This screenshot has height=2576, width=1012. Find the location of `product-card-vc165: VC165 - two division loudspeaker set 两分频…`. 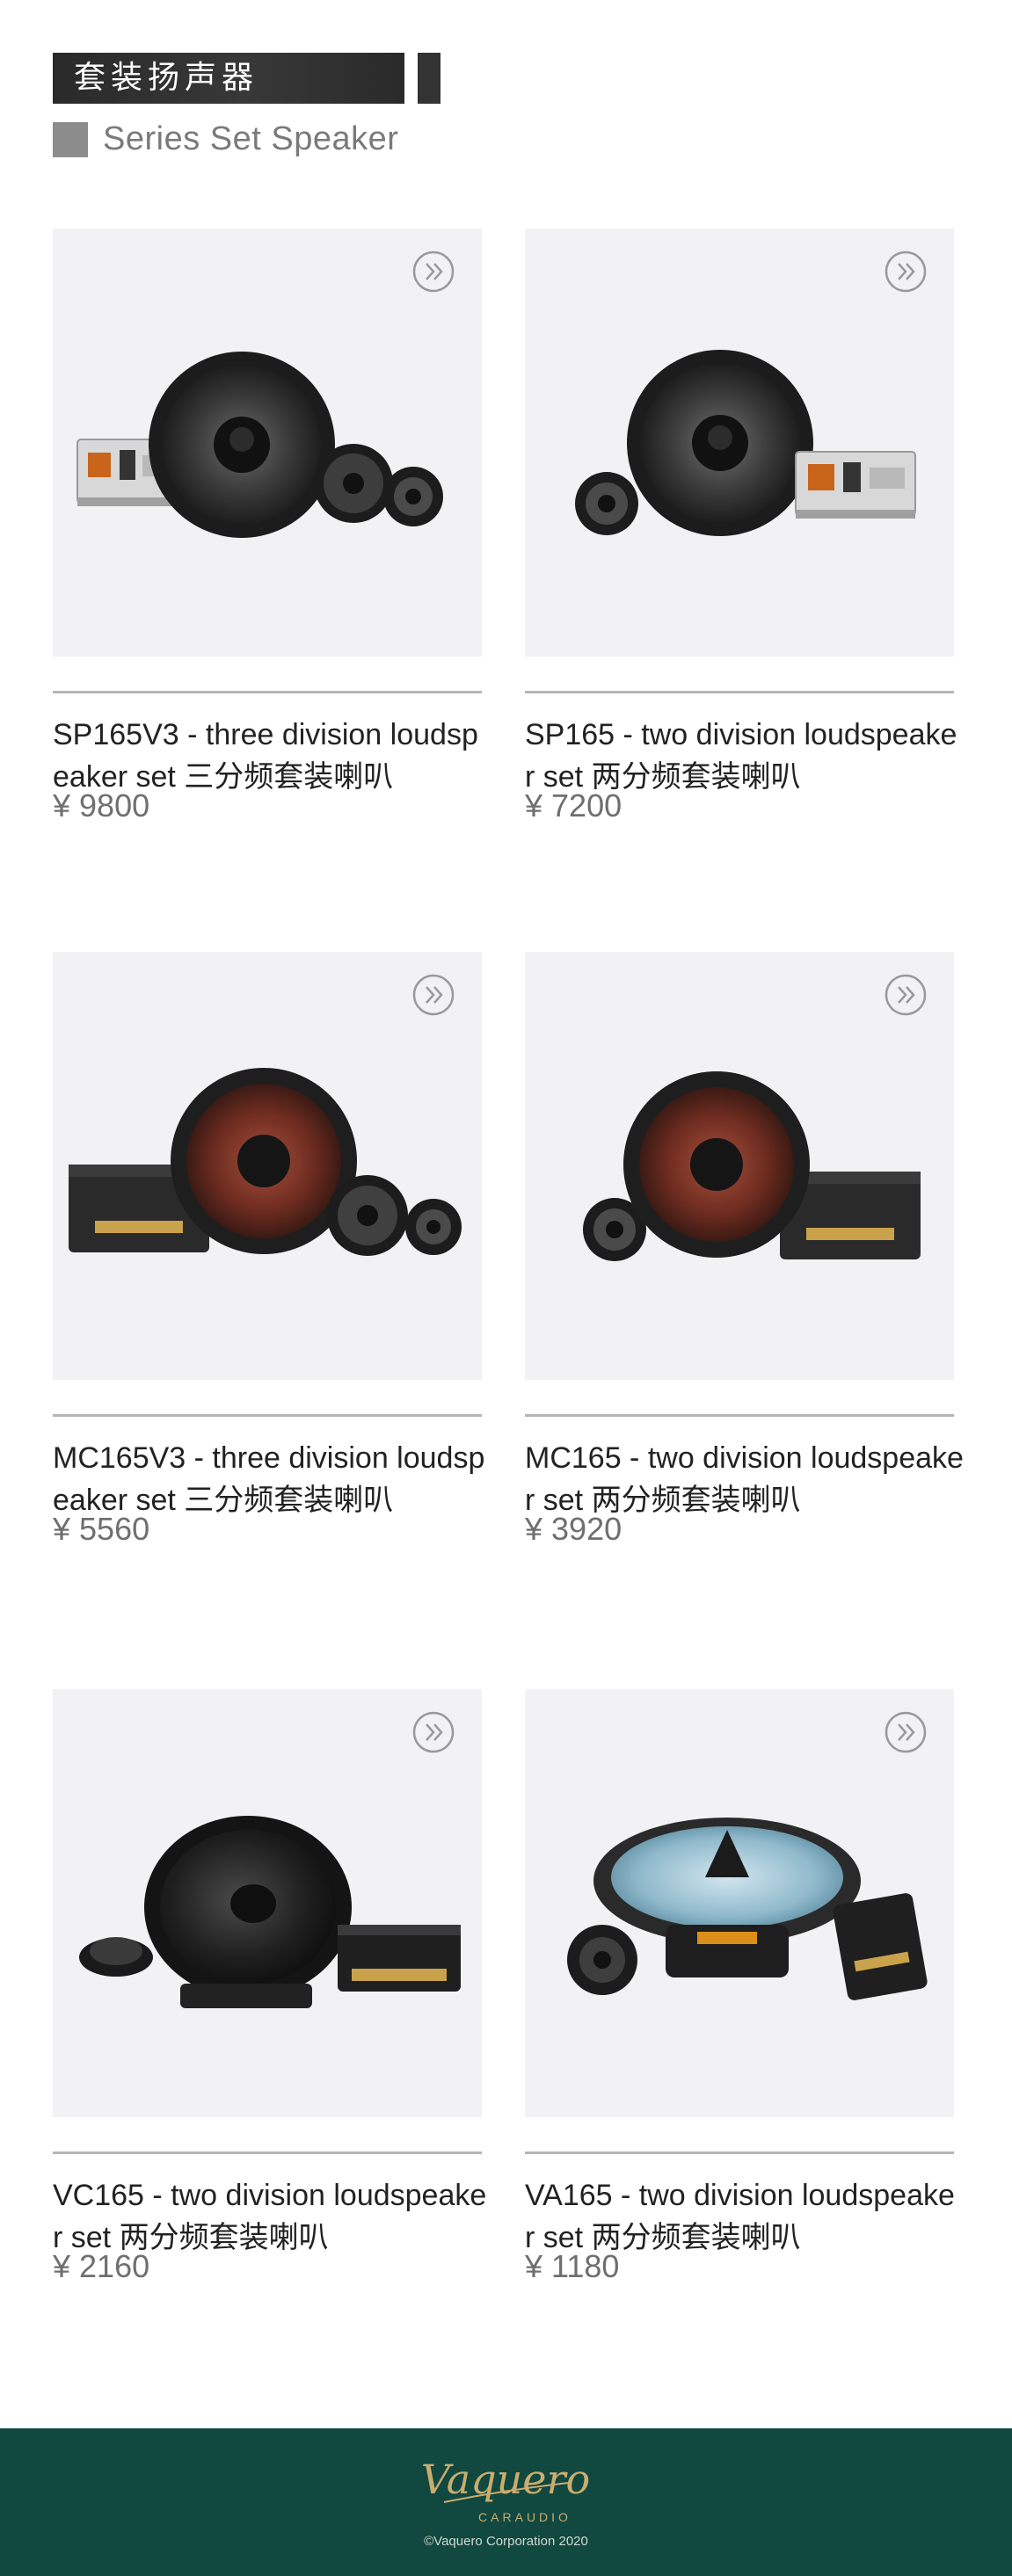

product-card-vc165: VC165 - two division loudspeaker set 两分频… is located at coordinates (269, 1986).